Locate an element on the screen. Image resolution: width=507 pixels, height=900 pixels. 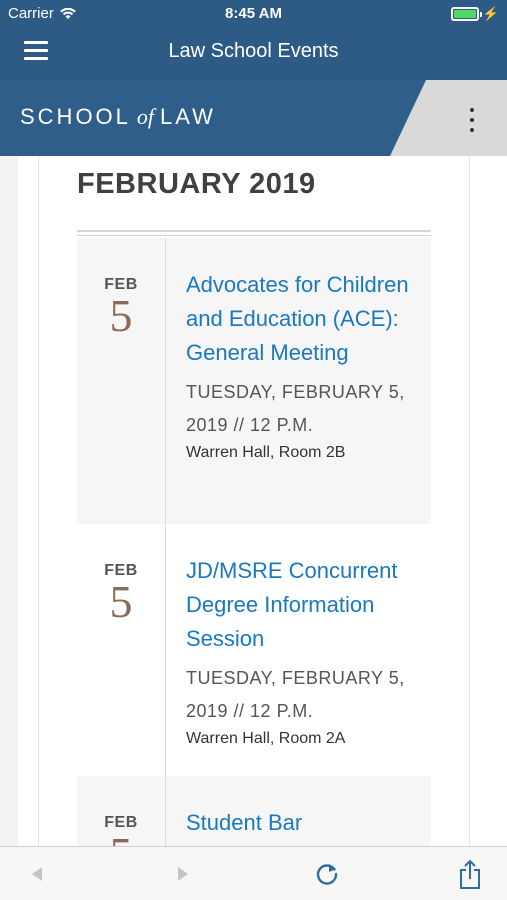
chevron-right-icon is located at coordinates (183, 874).